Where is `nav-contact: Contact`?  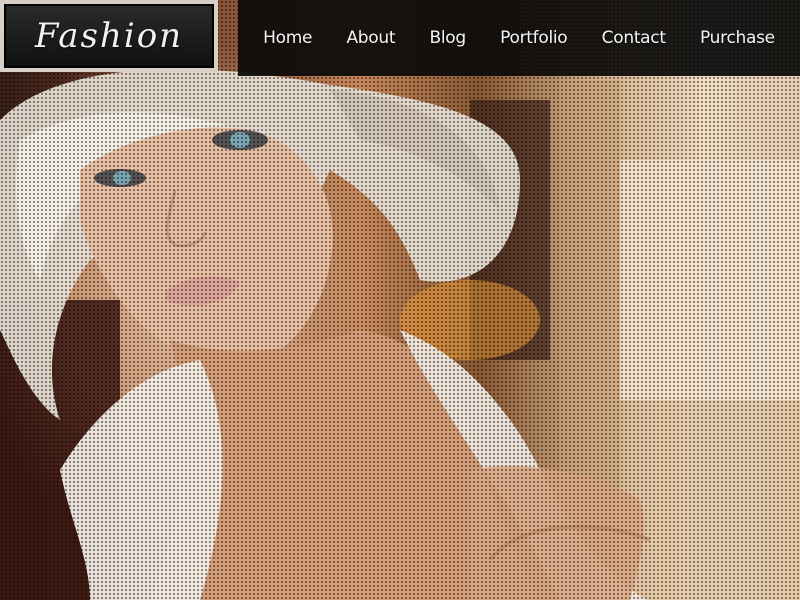
nav-contact: Contact is located at coordinates (634, 38).